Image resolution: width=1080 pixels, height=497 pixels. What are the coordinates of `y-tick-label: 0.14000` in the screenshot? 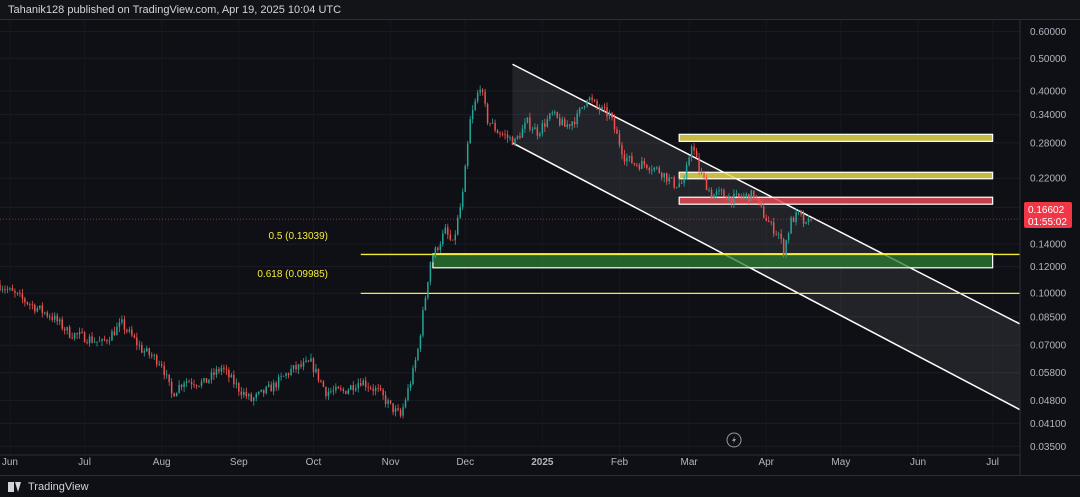 It's located at (1048, 245).